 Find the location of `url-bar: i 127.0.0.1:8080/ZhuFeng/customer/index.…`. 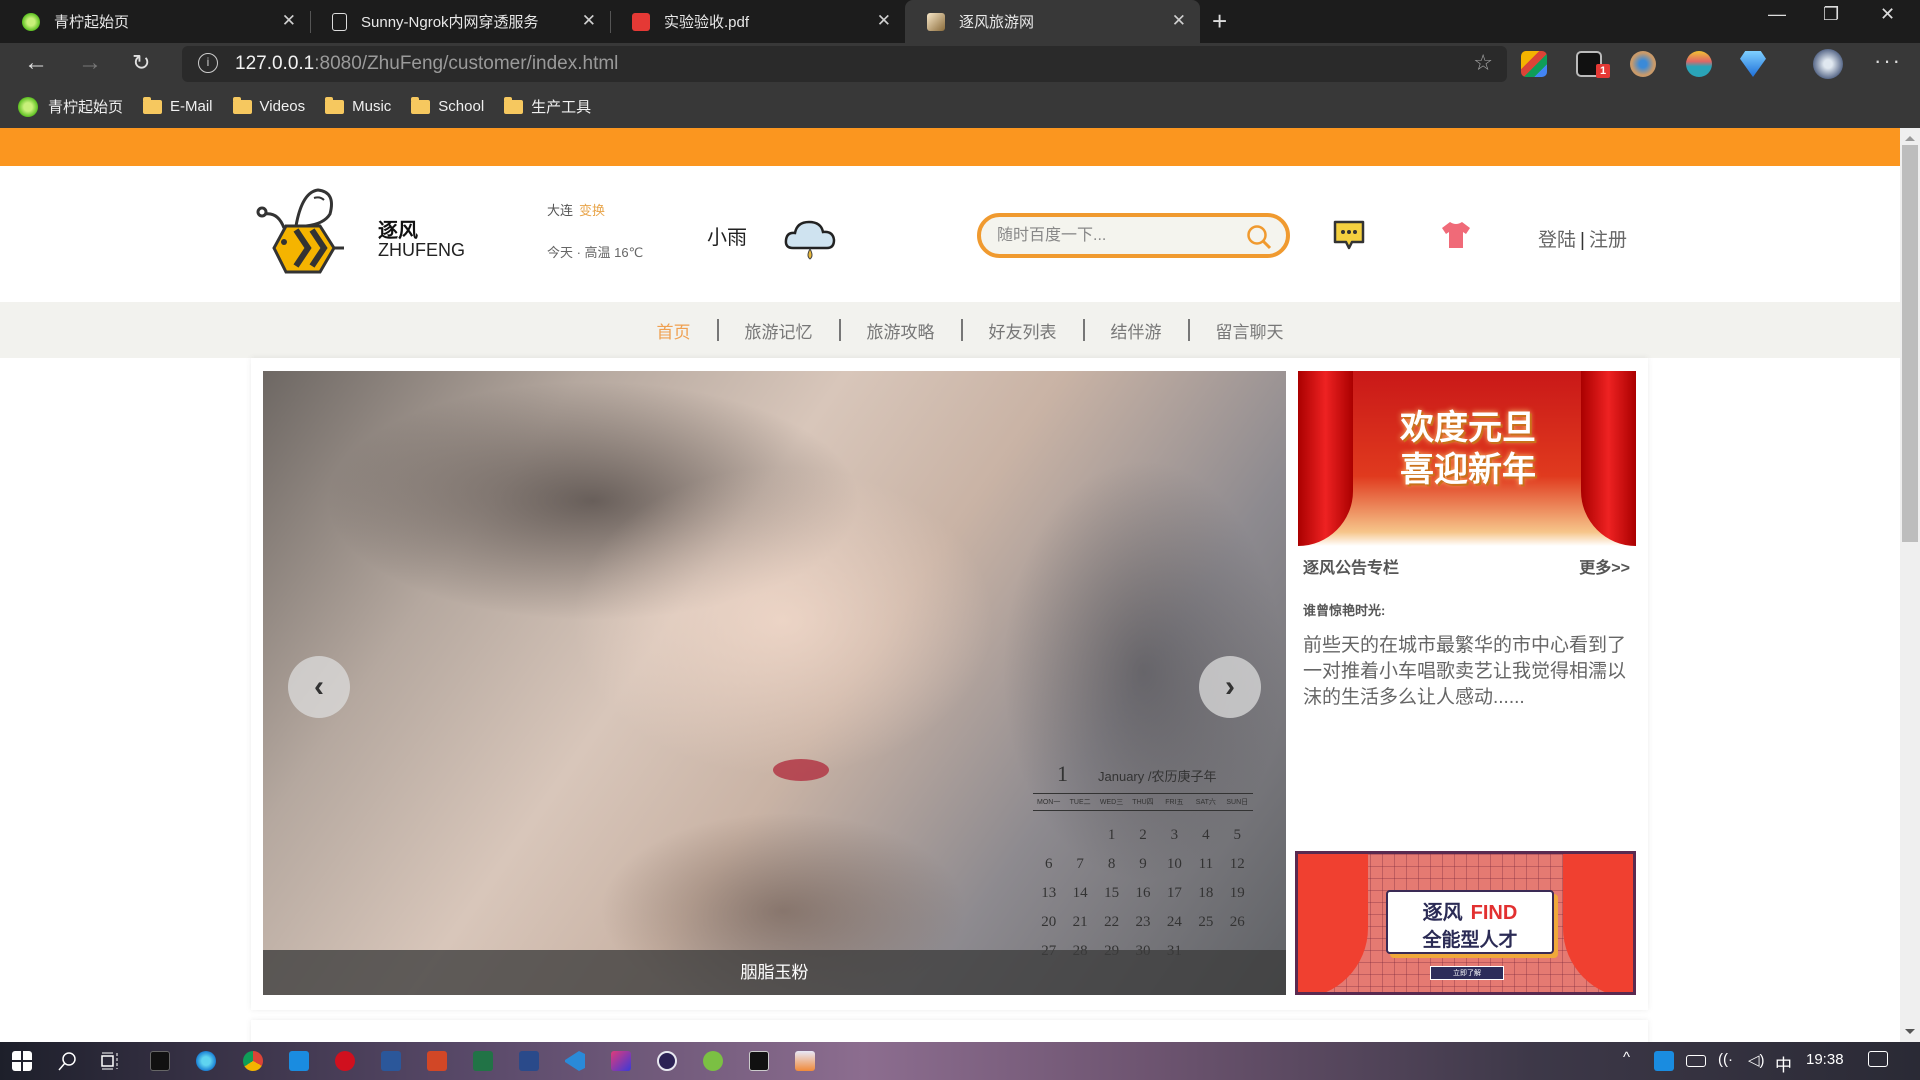

url-bar: i 127.0.0.1:8080/ZhuFeng/customer/index.… is located at coordinates (844, 64).